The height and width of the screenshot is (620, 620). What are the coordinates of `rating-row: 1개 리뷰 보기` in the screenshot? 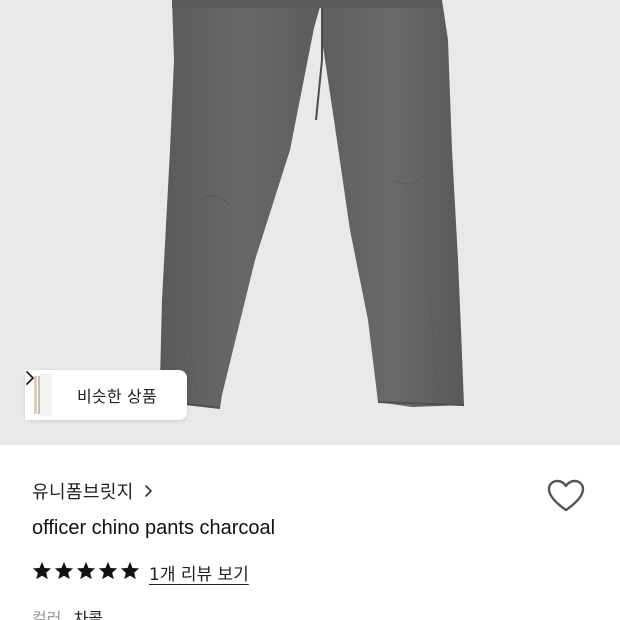 It's located at (140, 572).